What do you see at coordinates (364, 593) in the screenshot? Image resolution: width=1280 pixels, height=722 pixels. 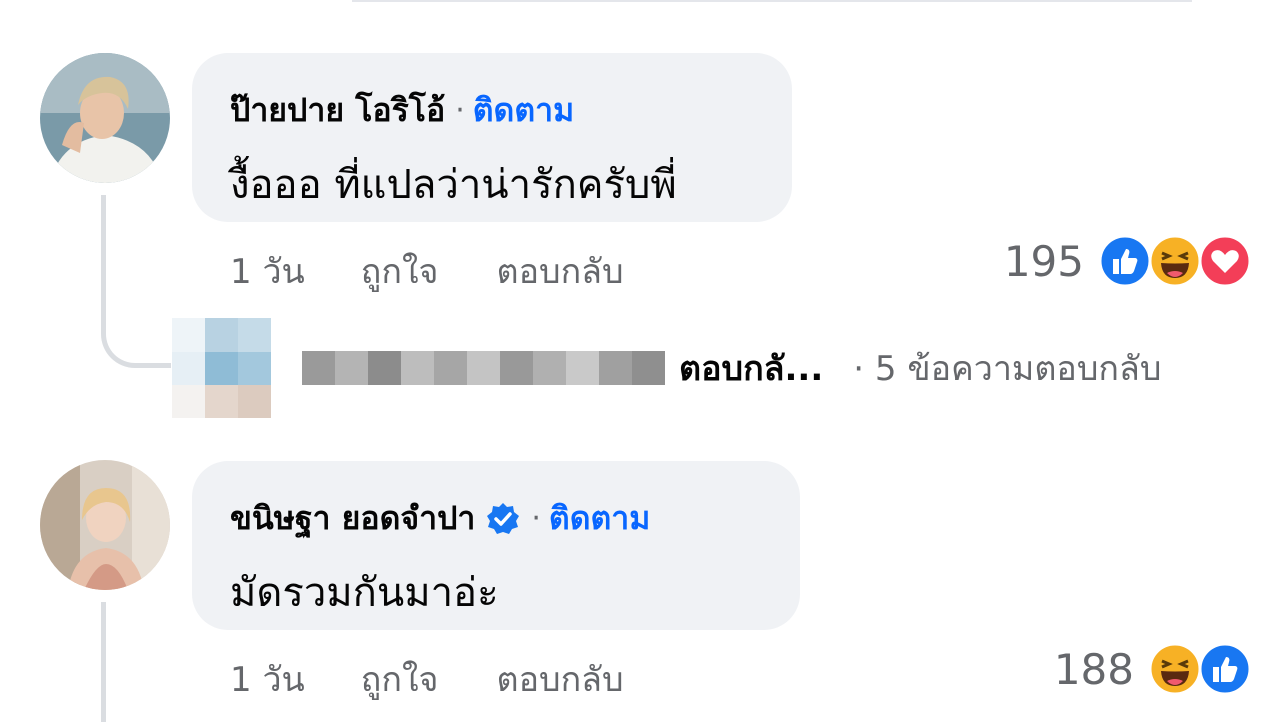 I see `comment-text: มัดรวมกันมาอ่ะ` at bounding box center [364, 593].